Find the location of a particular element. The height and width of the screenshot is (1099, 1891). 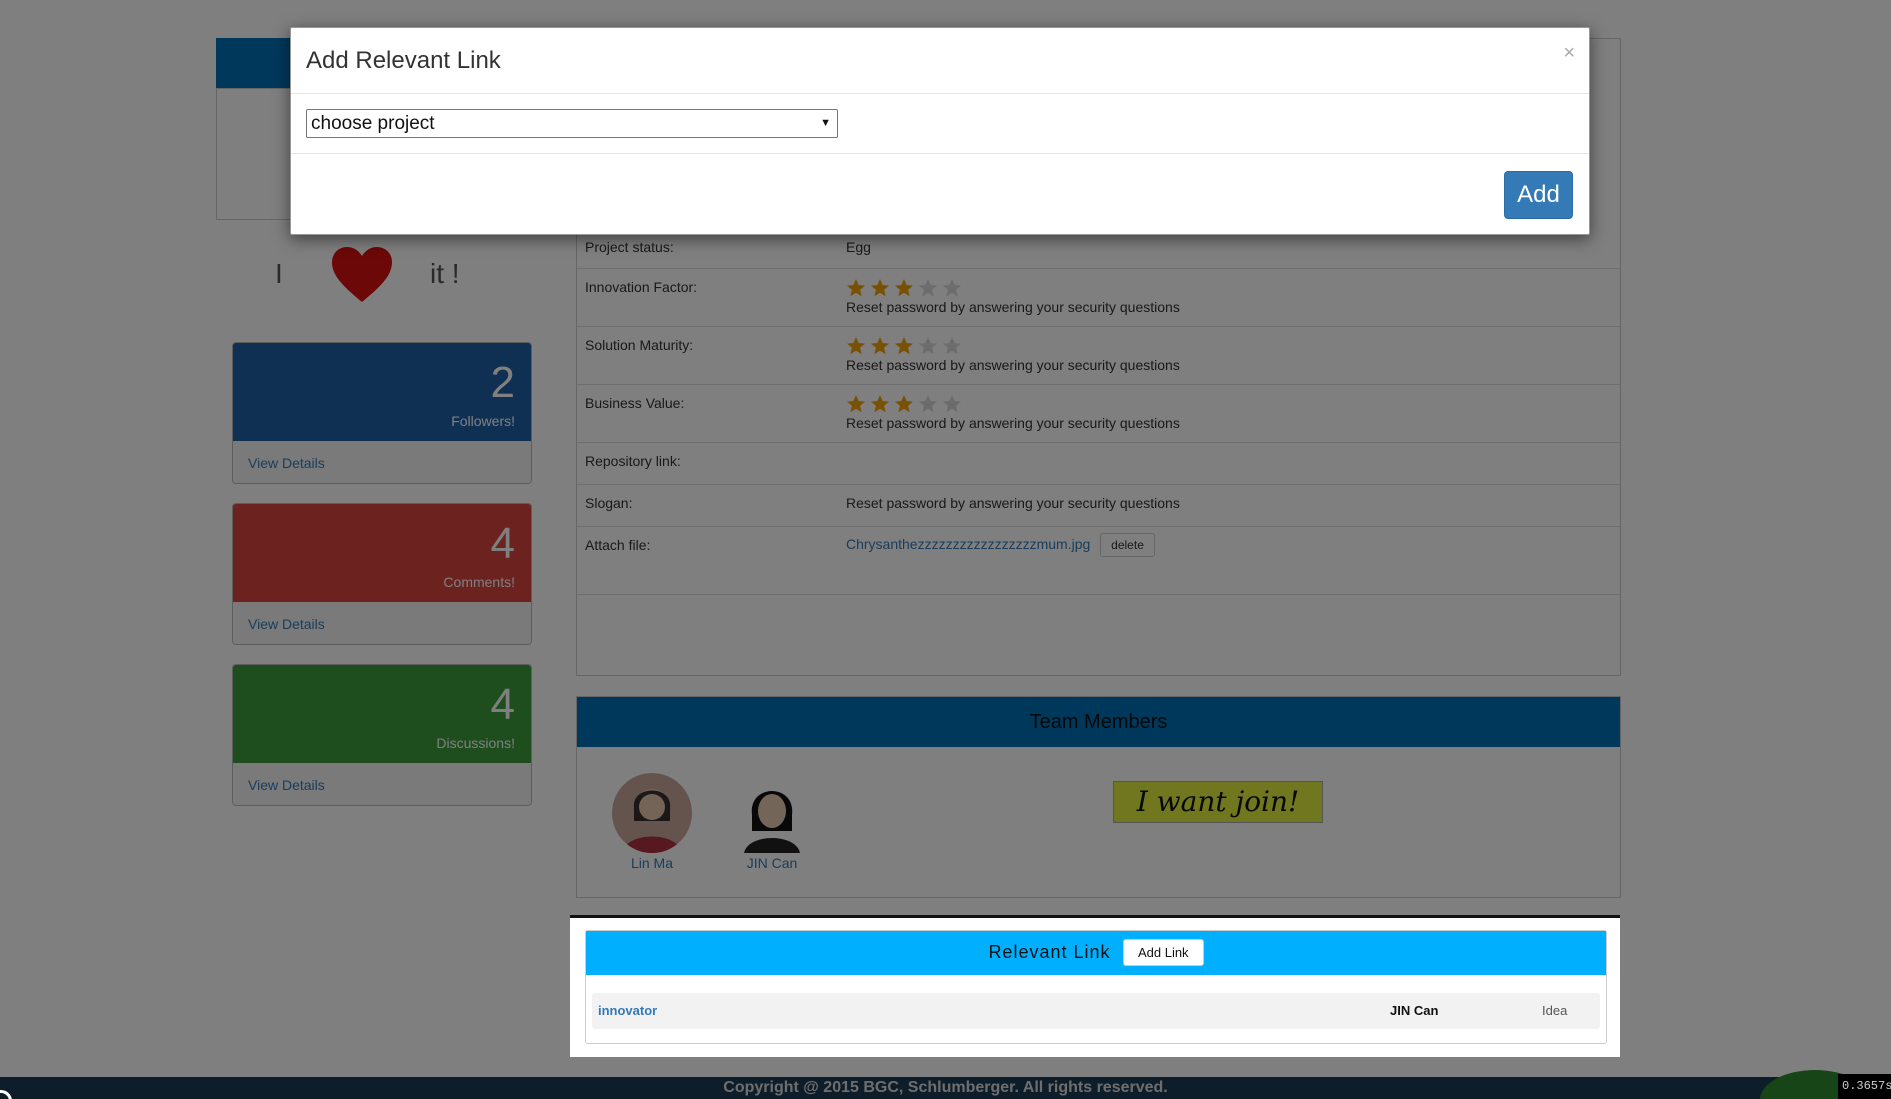

modal-body: choose project ▼ is located at coordinates (940, 124).